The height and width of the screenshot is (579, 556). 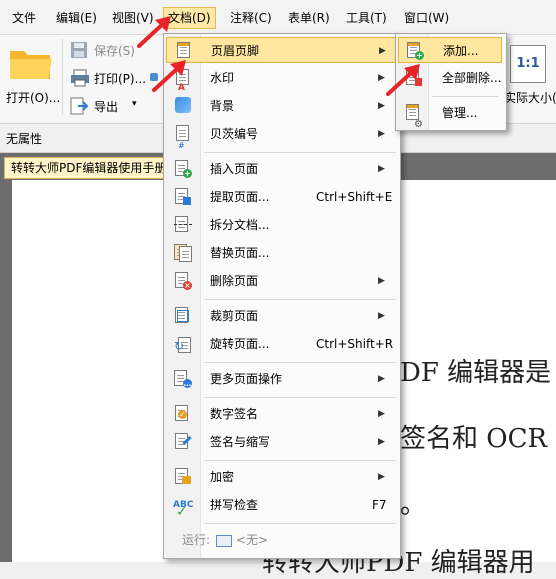 What do you see at coordinates (281, 540) in the screenshot?
I see `menu-item-run: 运行: <无>` at bounding box center [281, 540].